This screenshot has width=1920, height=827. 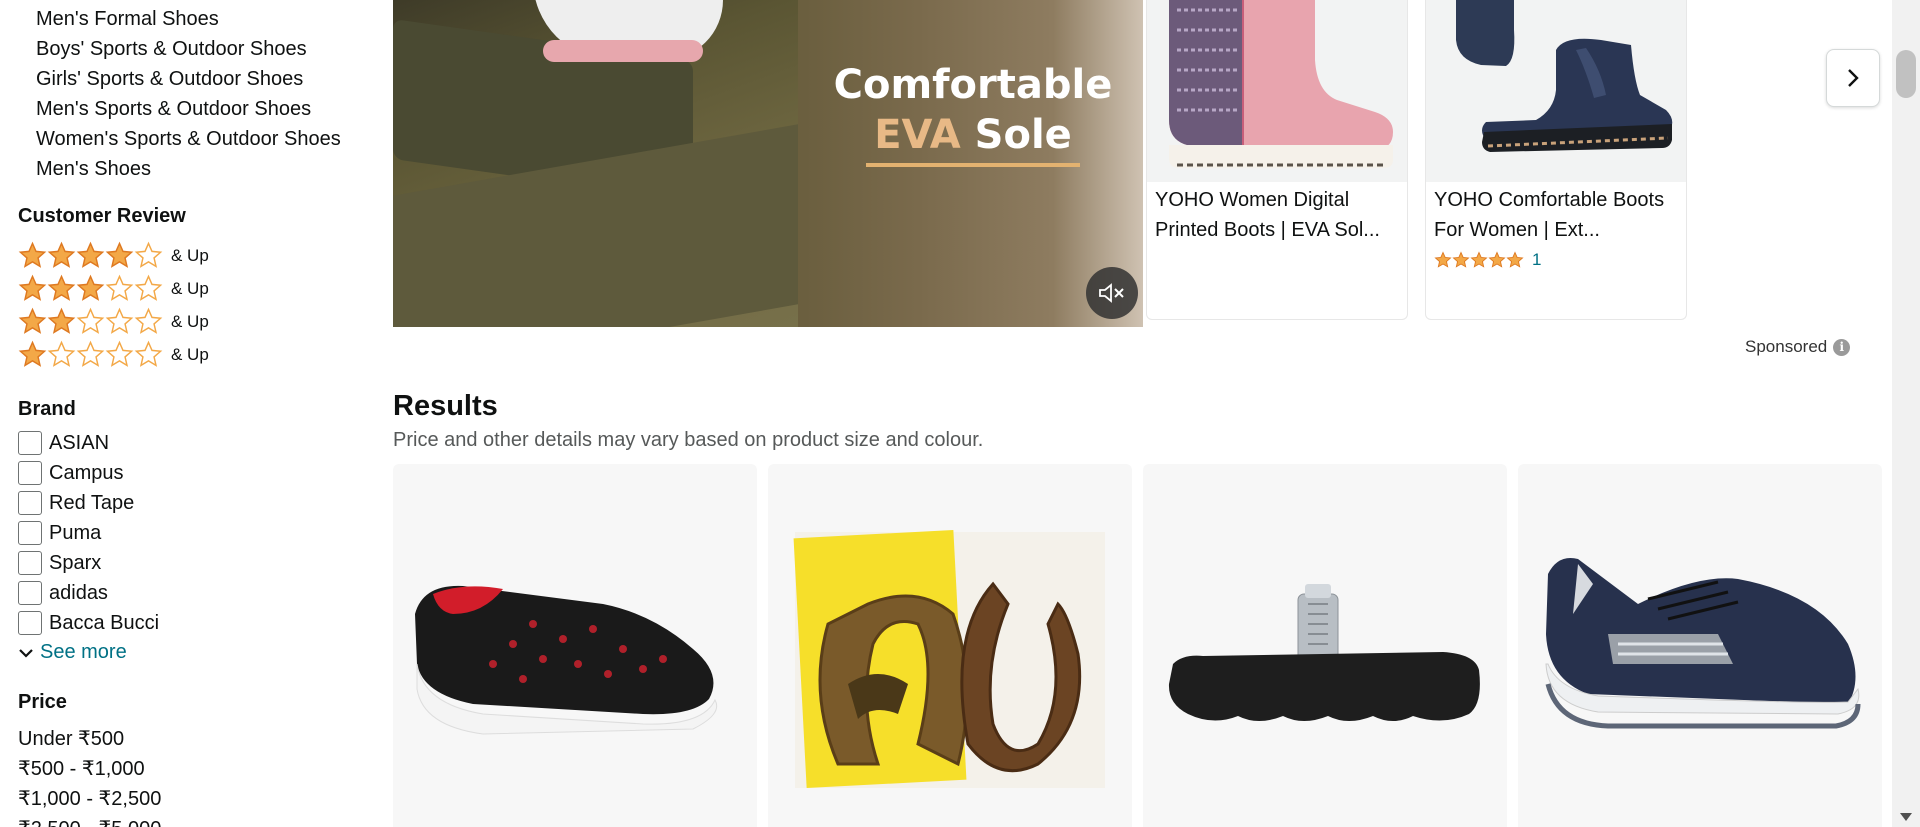 I want to click on brand-label: adidas, so click(x=78, y=592).